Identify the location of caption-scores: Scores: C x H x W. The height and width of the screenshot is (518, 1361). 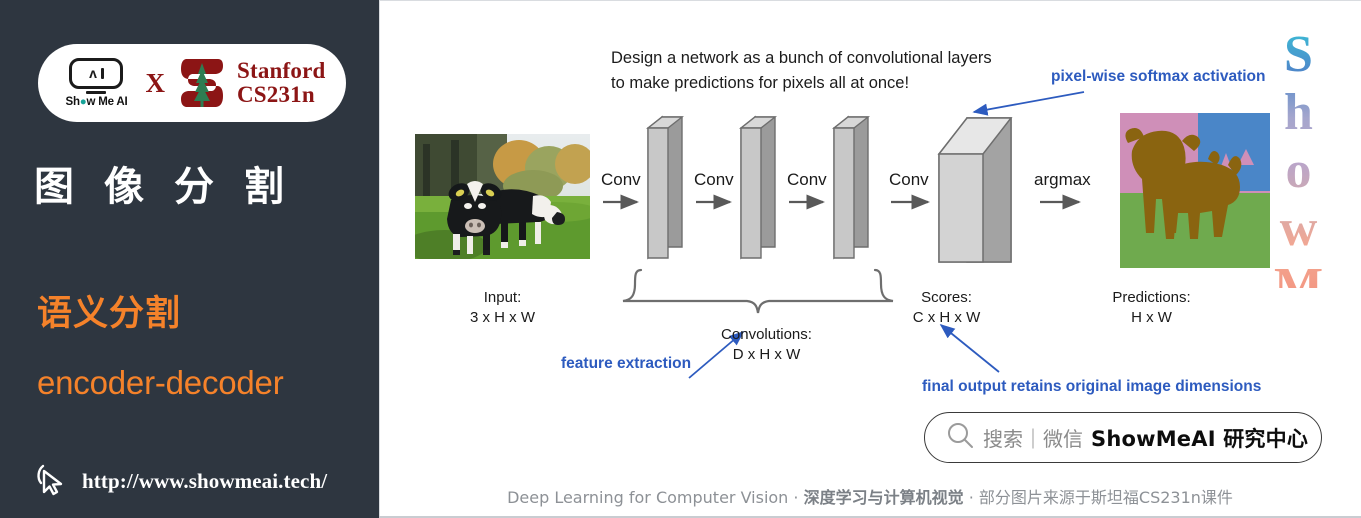
(946, 308).